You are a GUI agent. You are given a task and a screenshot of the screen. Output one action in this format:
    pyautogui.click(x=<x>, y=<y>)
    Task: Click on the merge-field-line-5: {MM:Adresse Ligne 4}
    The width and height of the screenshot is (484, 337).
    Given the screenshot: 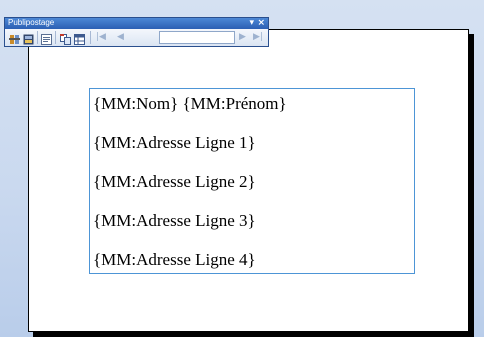 What is the action you would take?
    pyautogui.click(x=174, y=260)
    